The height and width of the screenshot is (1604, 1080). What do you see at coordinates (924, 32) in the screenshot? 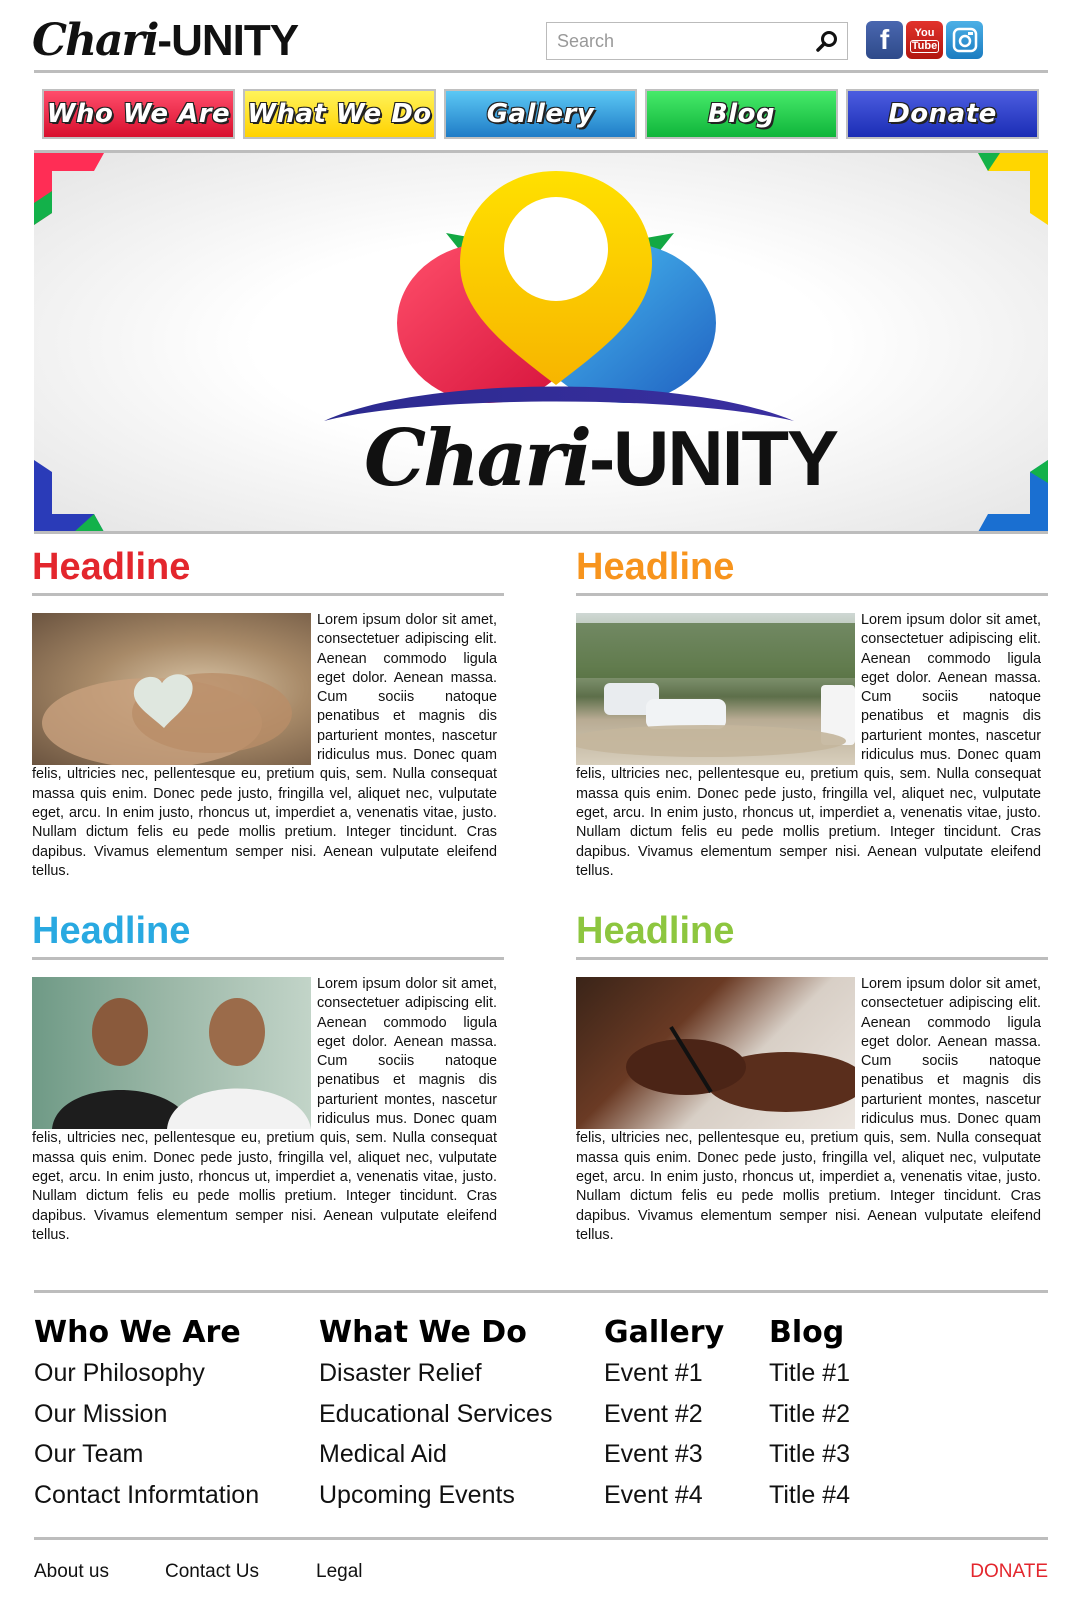
I see `youtube-glyph-top: You` at bounding box center [924, 32].